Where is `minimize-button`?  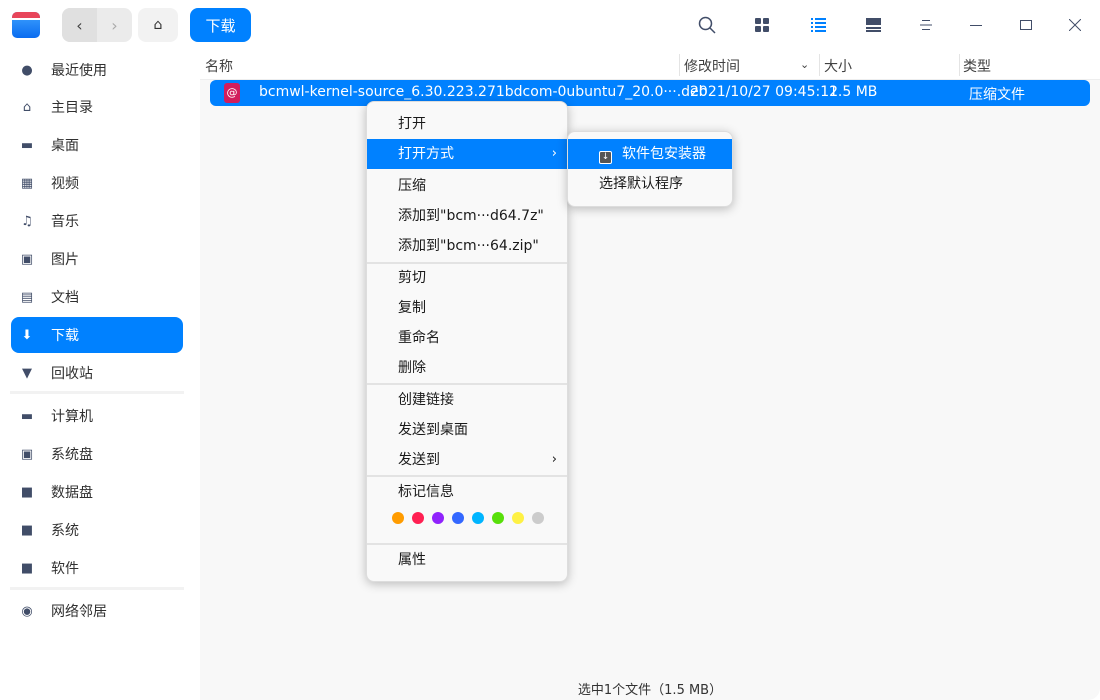 minimize-button is located at coordinates (976, 25).